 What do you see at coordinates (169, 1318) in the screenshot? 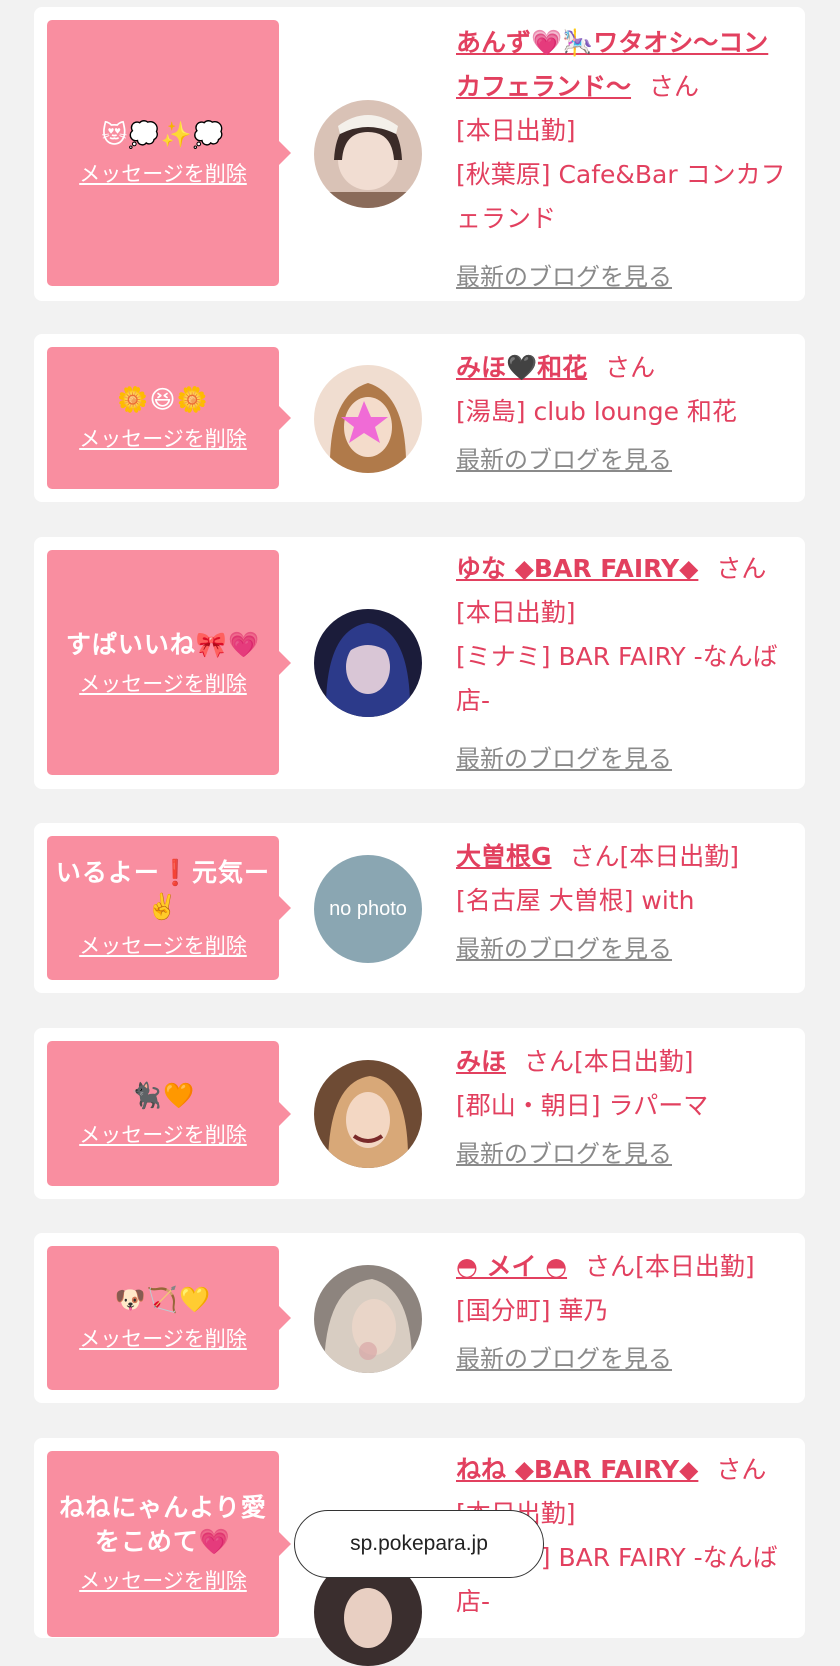
I see `message-bubble: 🐶🏹💛 メッセージを削除` at bounding box center [169, 1318].